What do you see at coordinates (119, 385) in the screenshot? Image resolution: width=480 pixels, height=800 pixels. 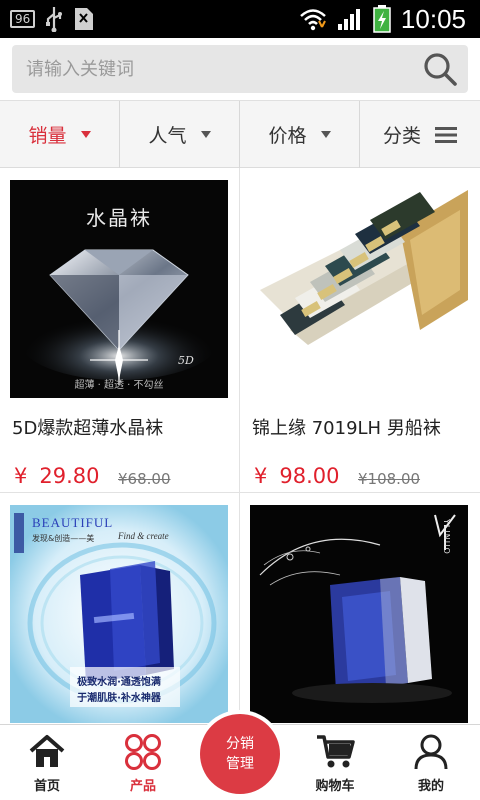 I see `image-caption: 超薄 · 超透 · 不勾丝` at bounding box center [119, 385].